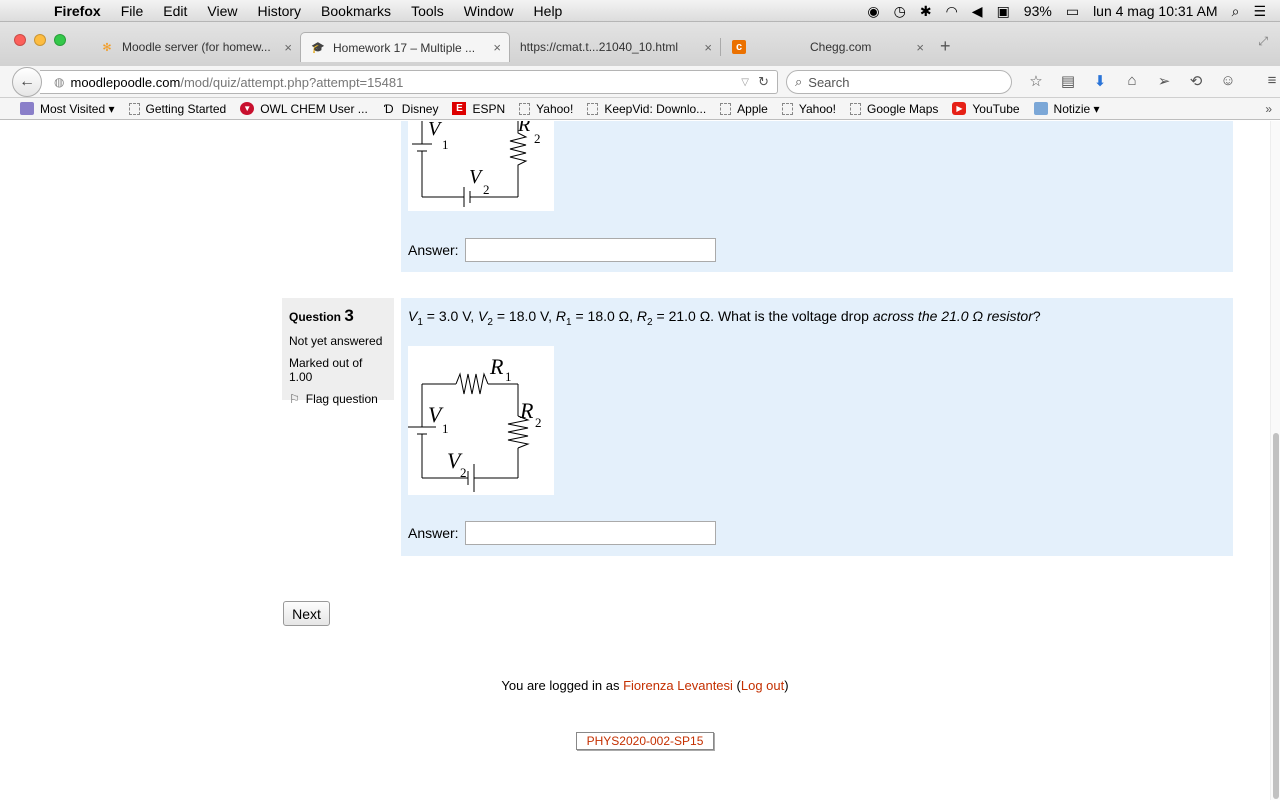 Image resolution: width=1280 pixels, height=800 pixels. Describe the element at coordinates (977, 11) in the screenshot. I see `volume-icon: ◀` at that location.